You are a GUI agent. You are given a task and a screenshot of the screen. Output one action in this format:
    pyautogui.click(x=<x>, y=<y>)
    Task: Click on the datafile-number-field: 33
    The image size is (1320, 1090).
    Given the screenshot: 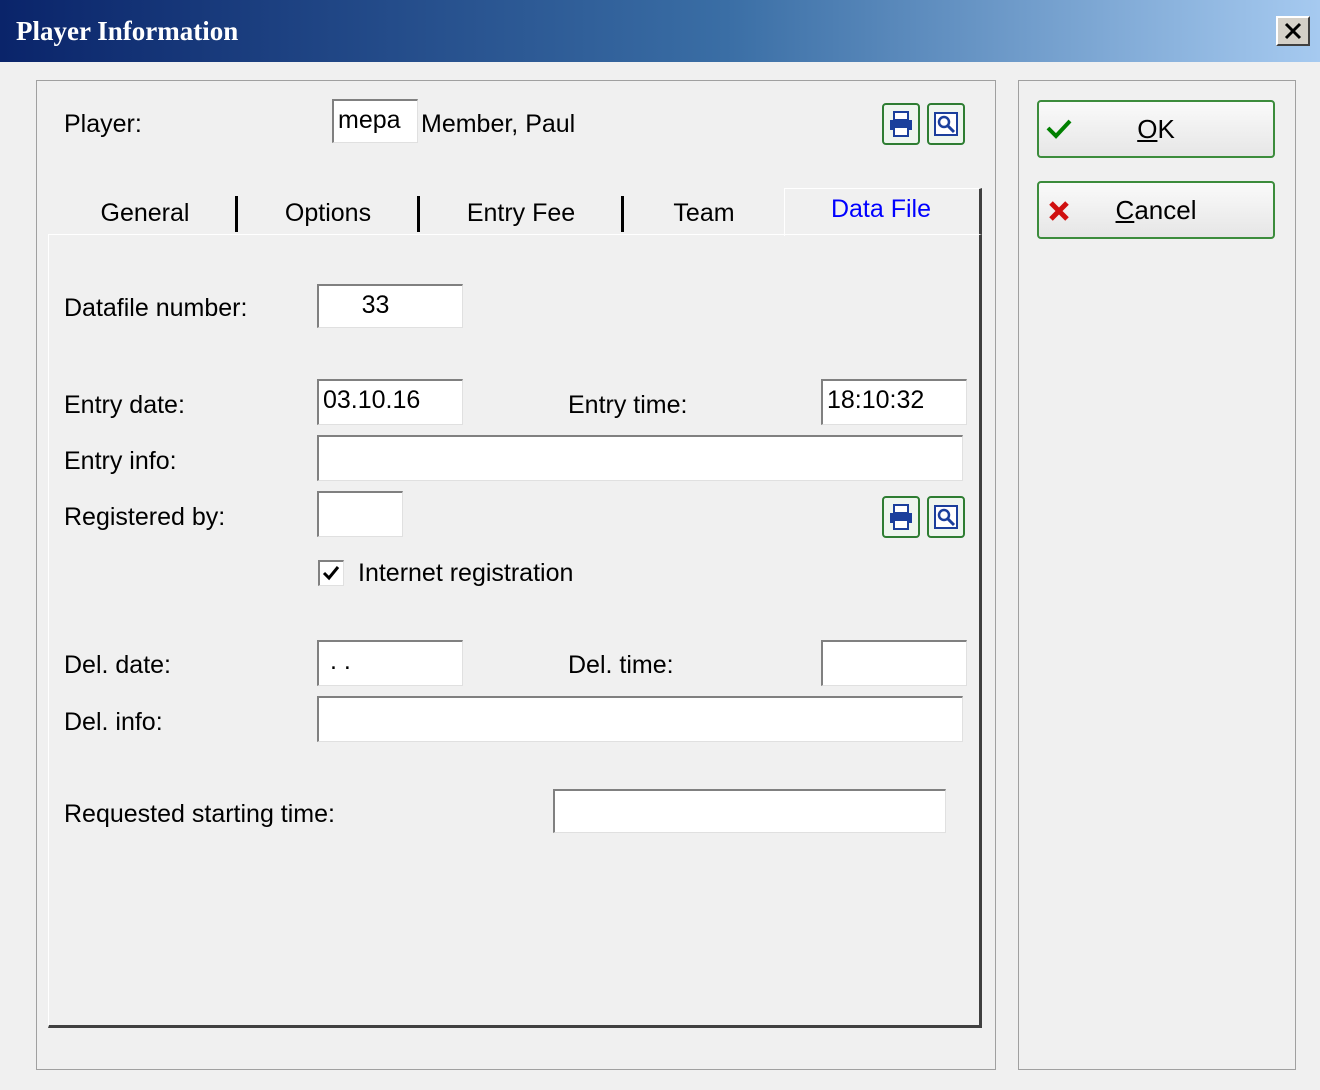 What is the action you would take?
    pyautogui.click(x=390, y=306)
    